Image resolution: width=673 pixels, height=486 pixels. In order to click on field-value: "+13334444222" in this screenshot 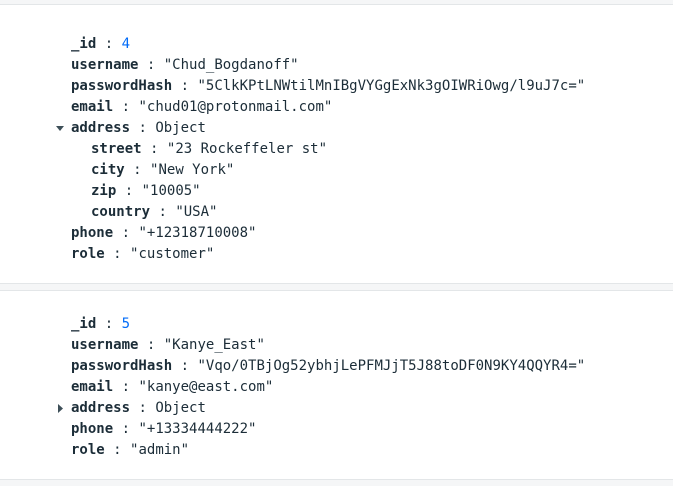, I will do `click(197, 429)`.